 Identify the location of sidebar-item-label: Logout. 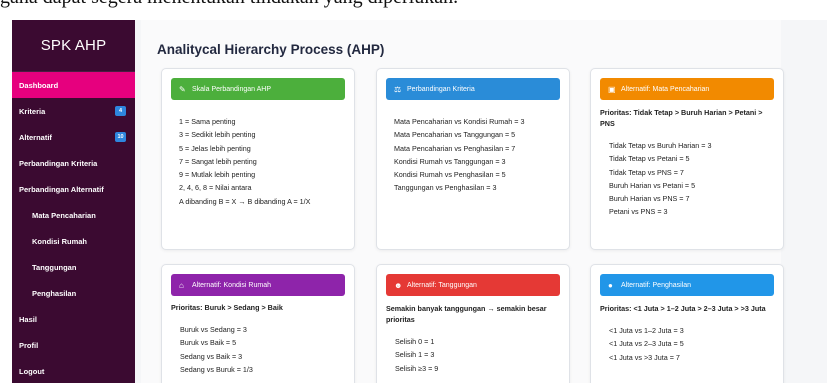
(32, 371).